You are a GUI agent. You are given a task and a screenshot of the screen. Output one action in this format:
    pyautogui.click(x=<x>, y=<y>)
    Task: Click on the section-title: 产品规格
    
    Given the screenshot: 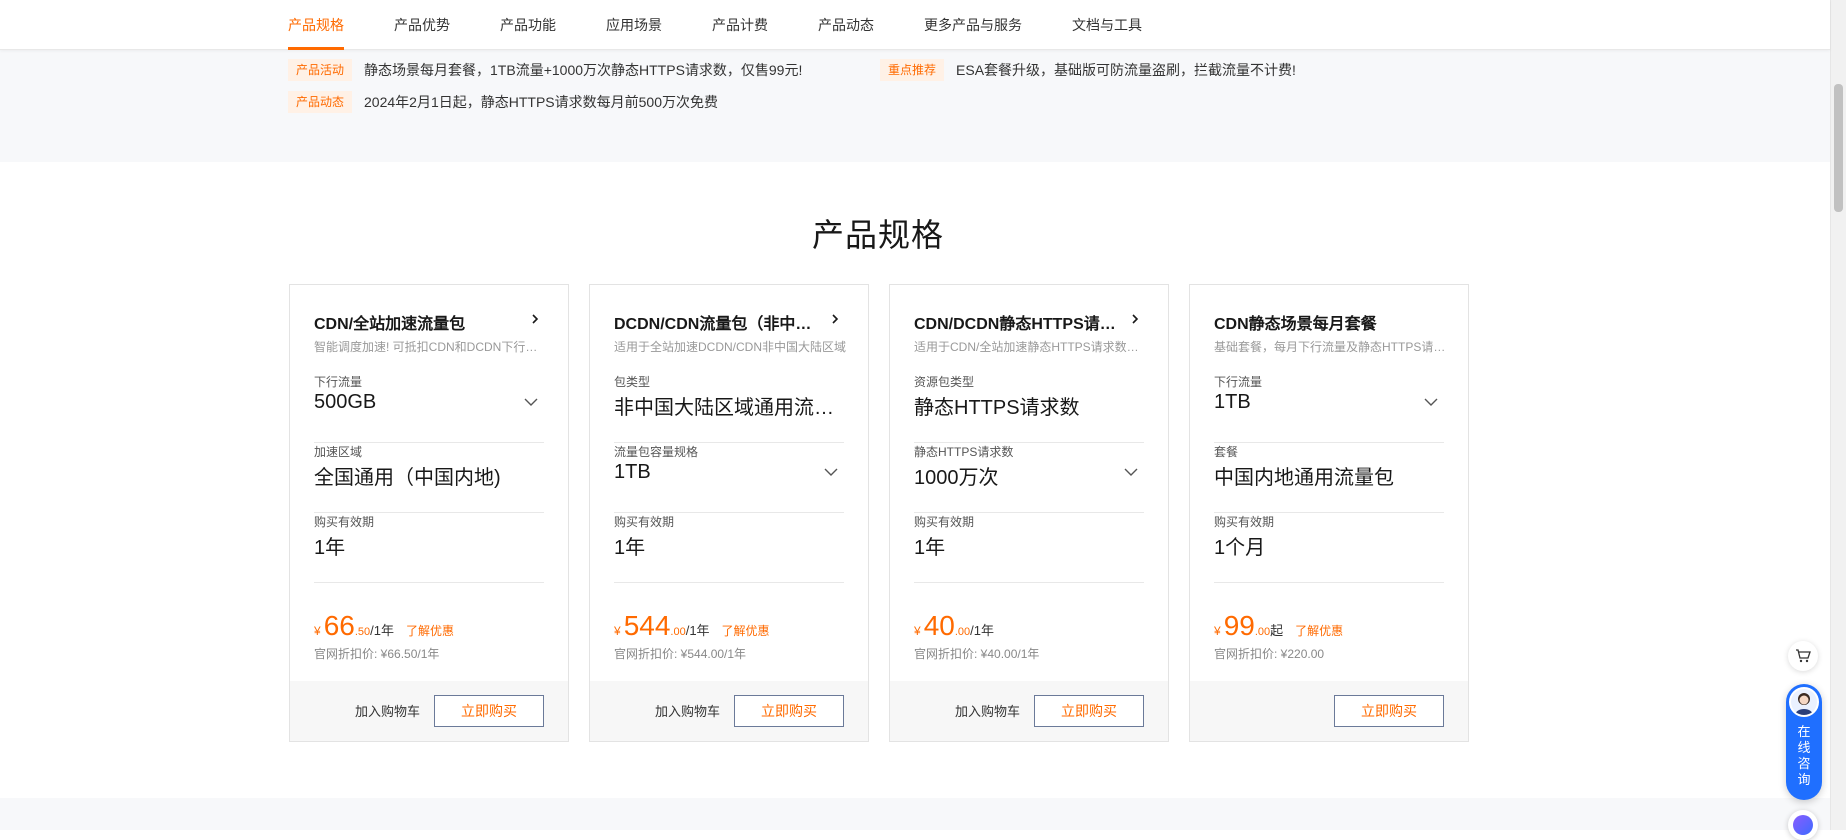 What is the action you would take?
    pyautogui.click(x=877, y=235)
    